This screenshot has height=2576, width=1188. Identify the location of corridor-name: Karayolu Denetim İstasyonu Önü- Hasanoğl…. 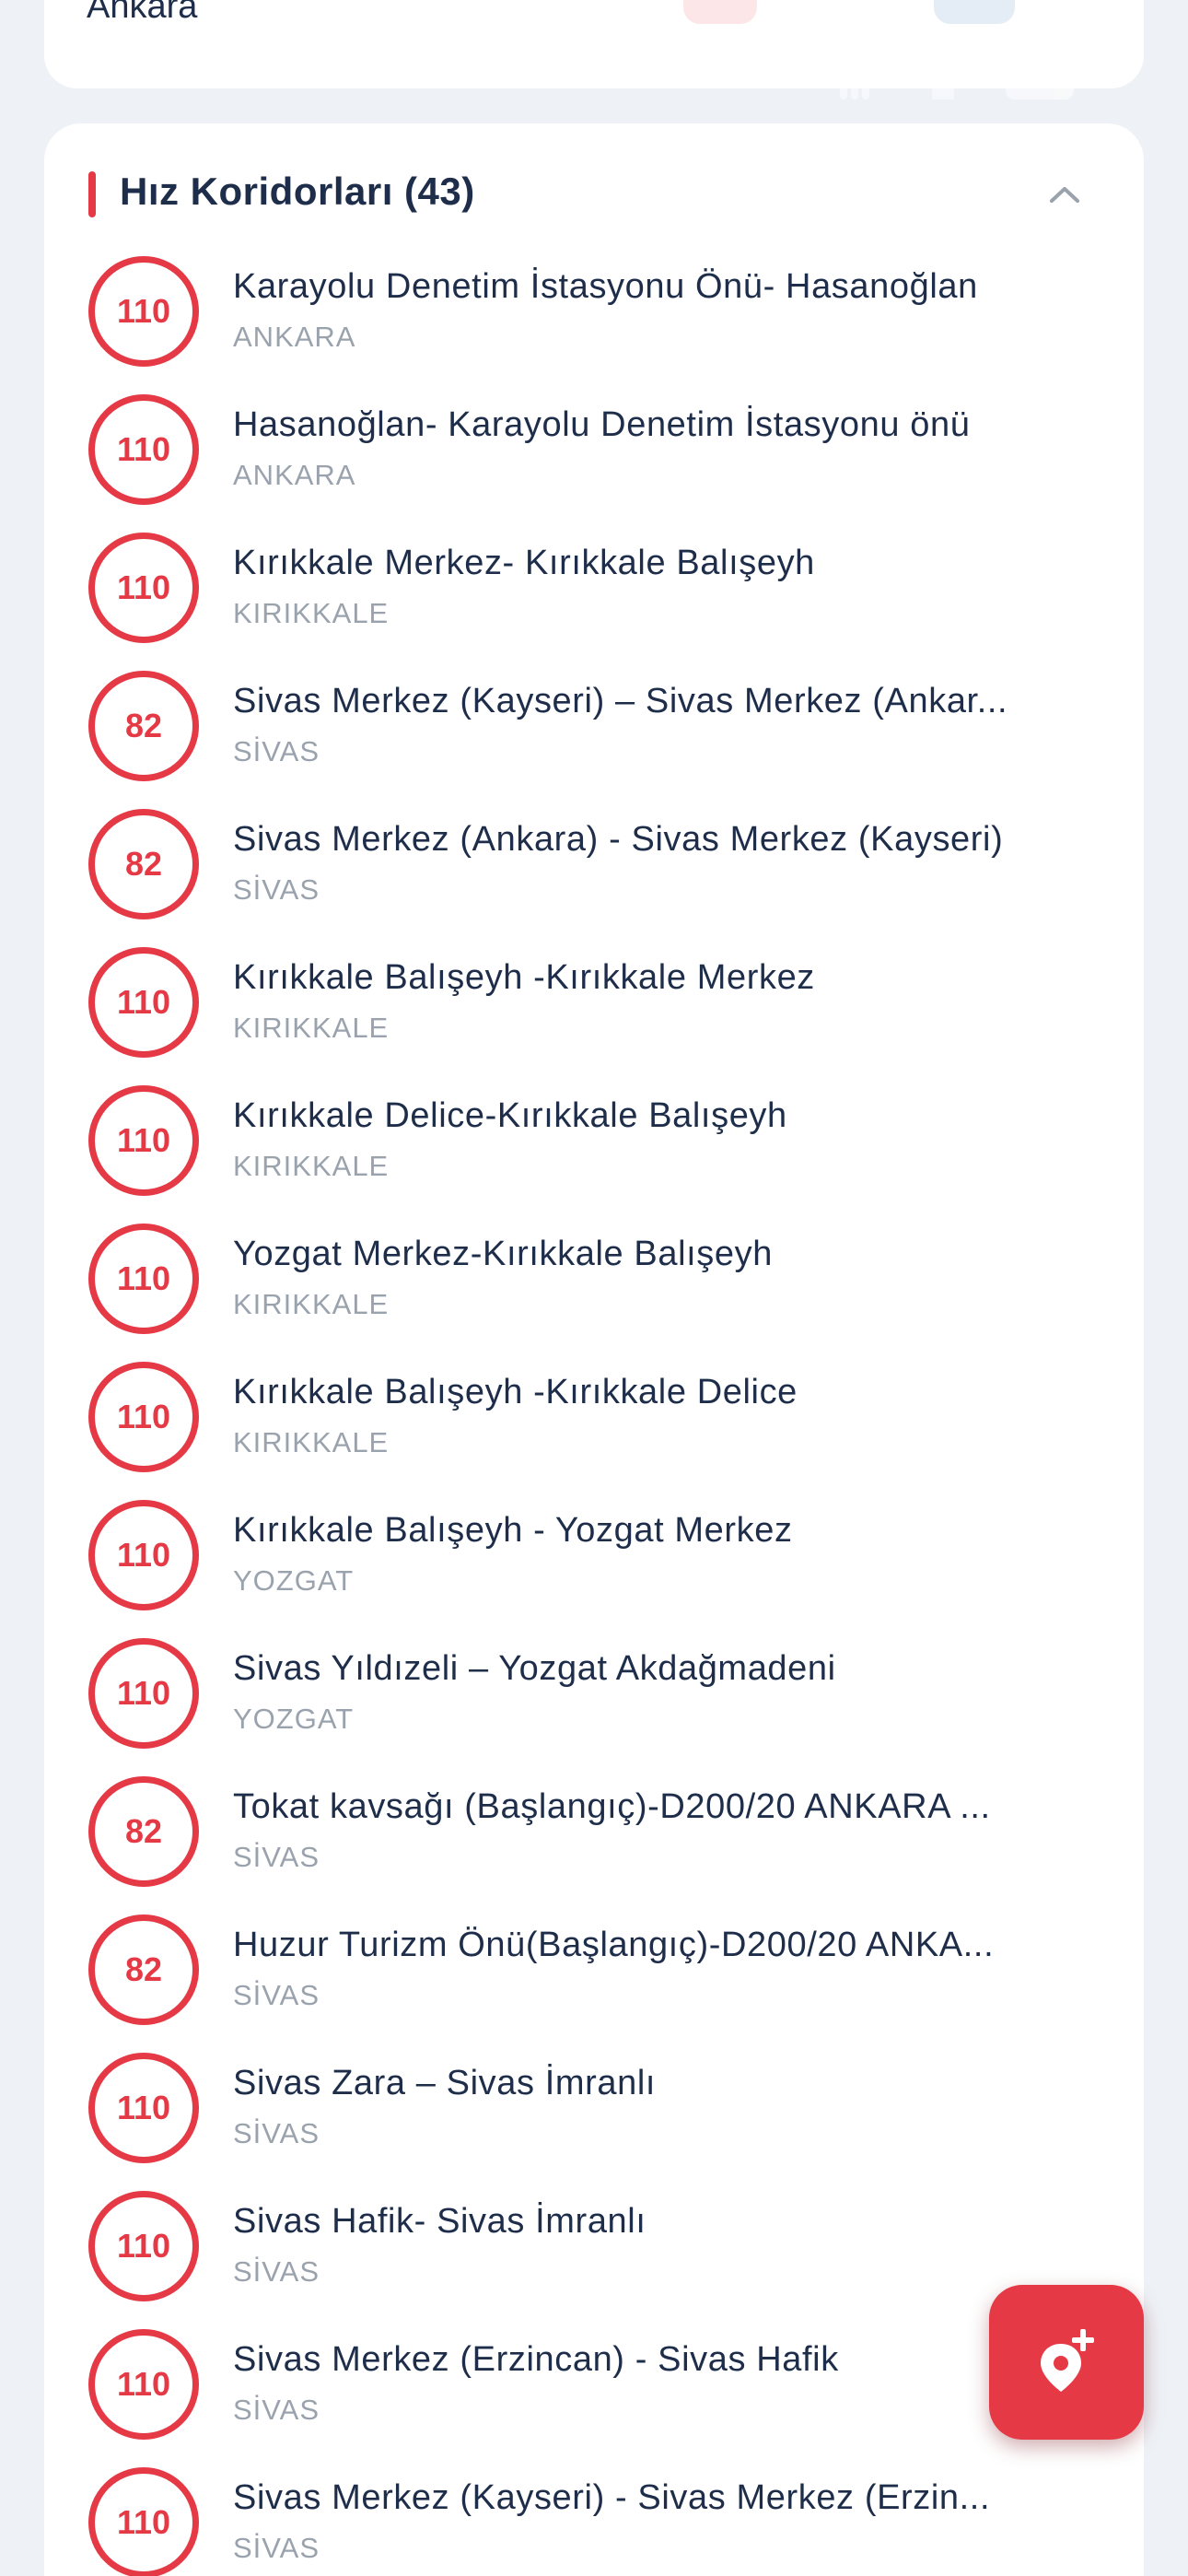
(605, 286).